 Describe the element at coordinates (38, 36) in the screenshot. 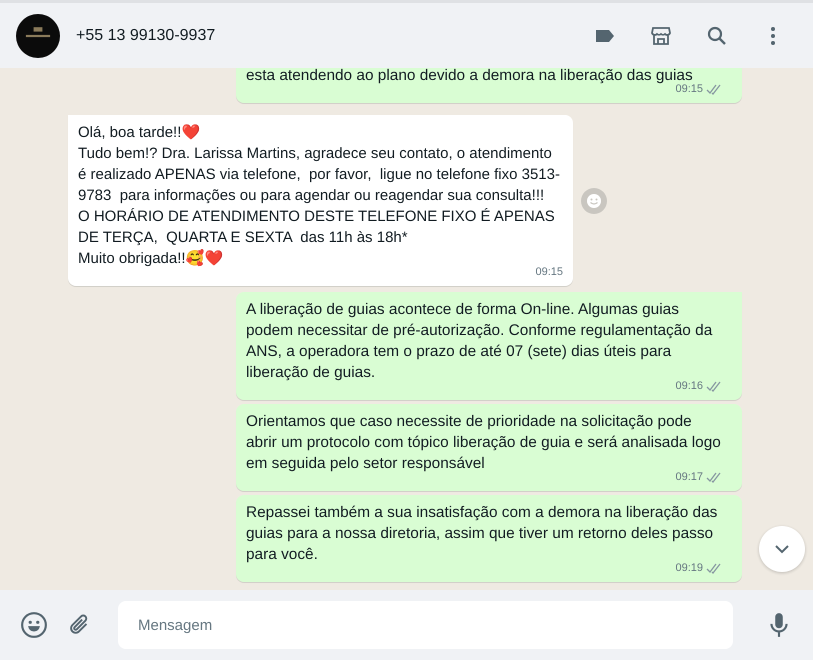

I see `avatar-icon` at that location.